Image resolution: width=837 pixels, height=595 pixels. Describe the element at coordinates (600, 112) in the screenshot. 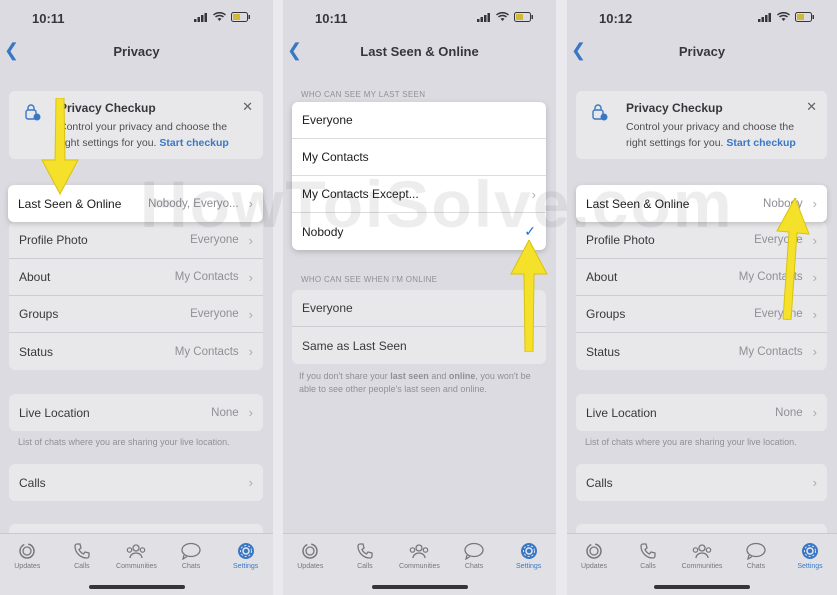

I see `lock-check-icon` at that location.